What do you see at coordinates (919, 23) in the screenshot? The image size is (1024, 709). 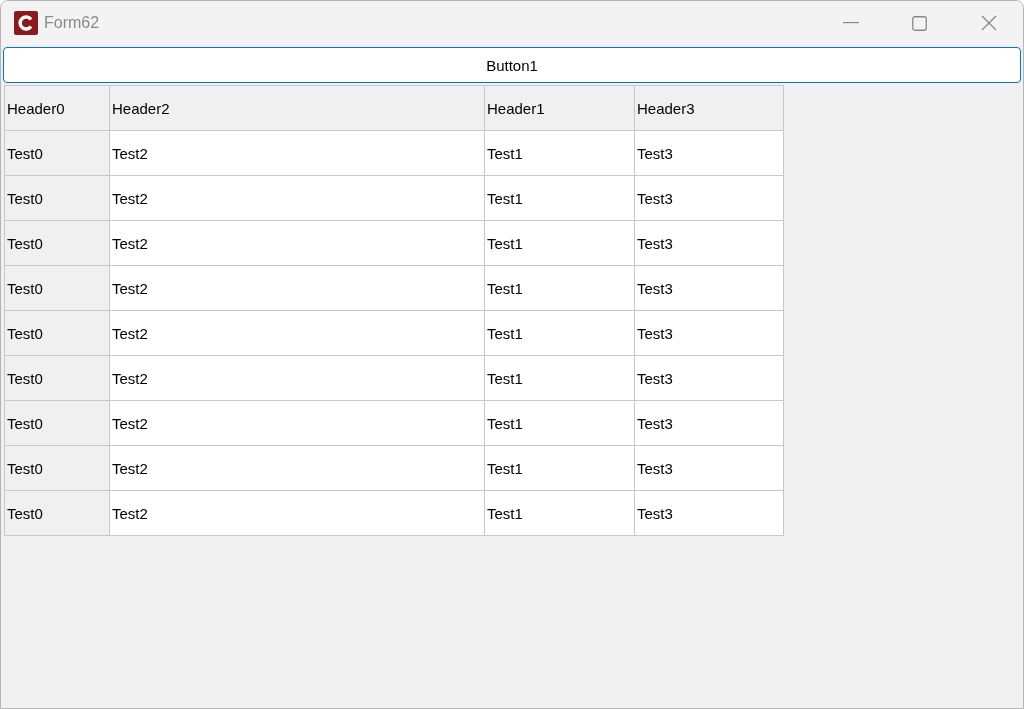 I see `maximize-icon` at bounding box center [919, 23].